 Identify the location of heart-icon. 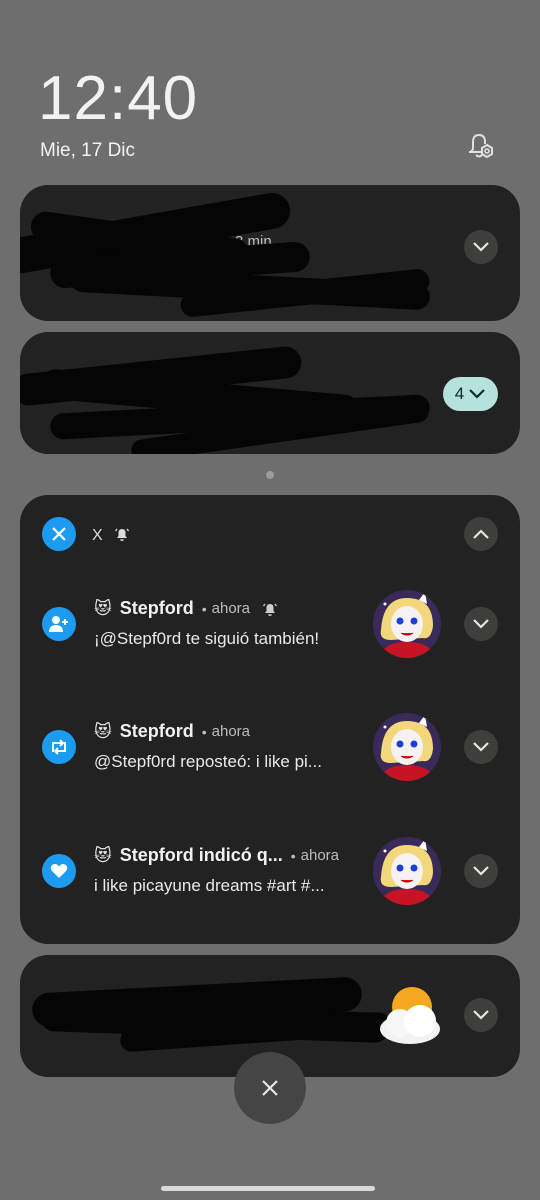
(59, 871).